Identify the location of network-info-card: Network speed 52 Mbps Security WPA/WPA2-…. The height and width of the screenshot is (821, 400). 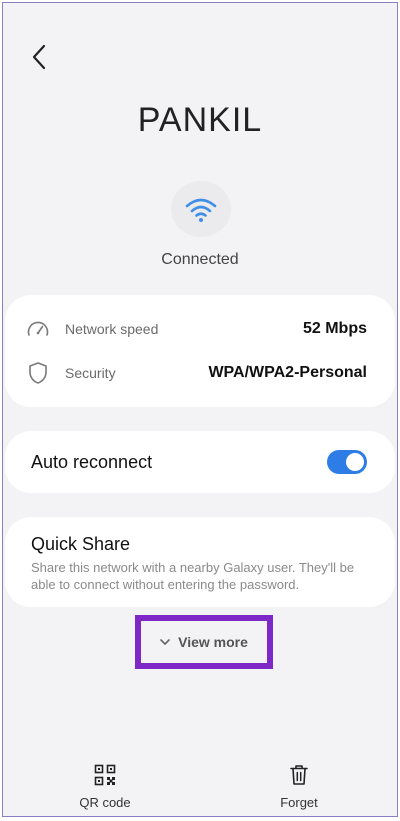
(200, 351).